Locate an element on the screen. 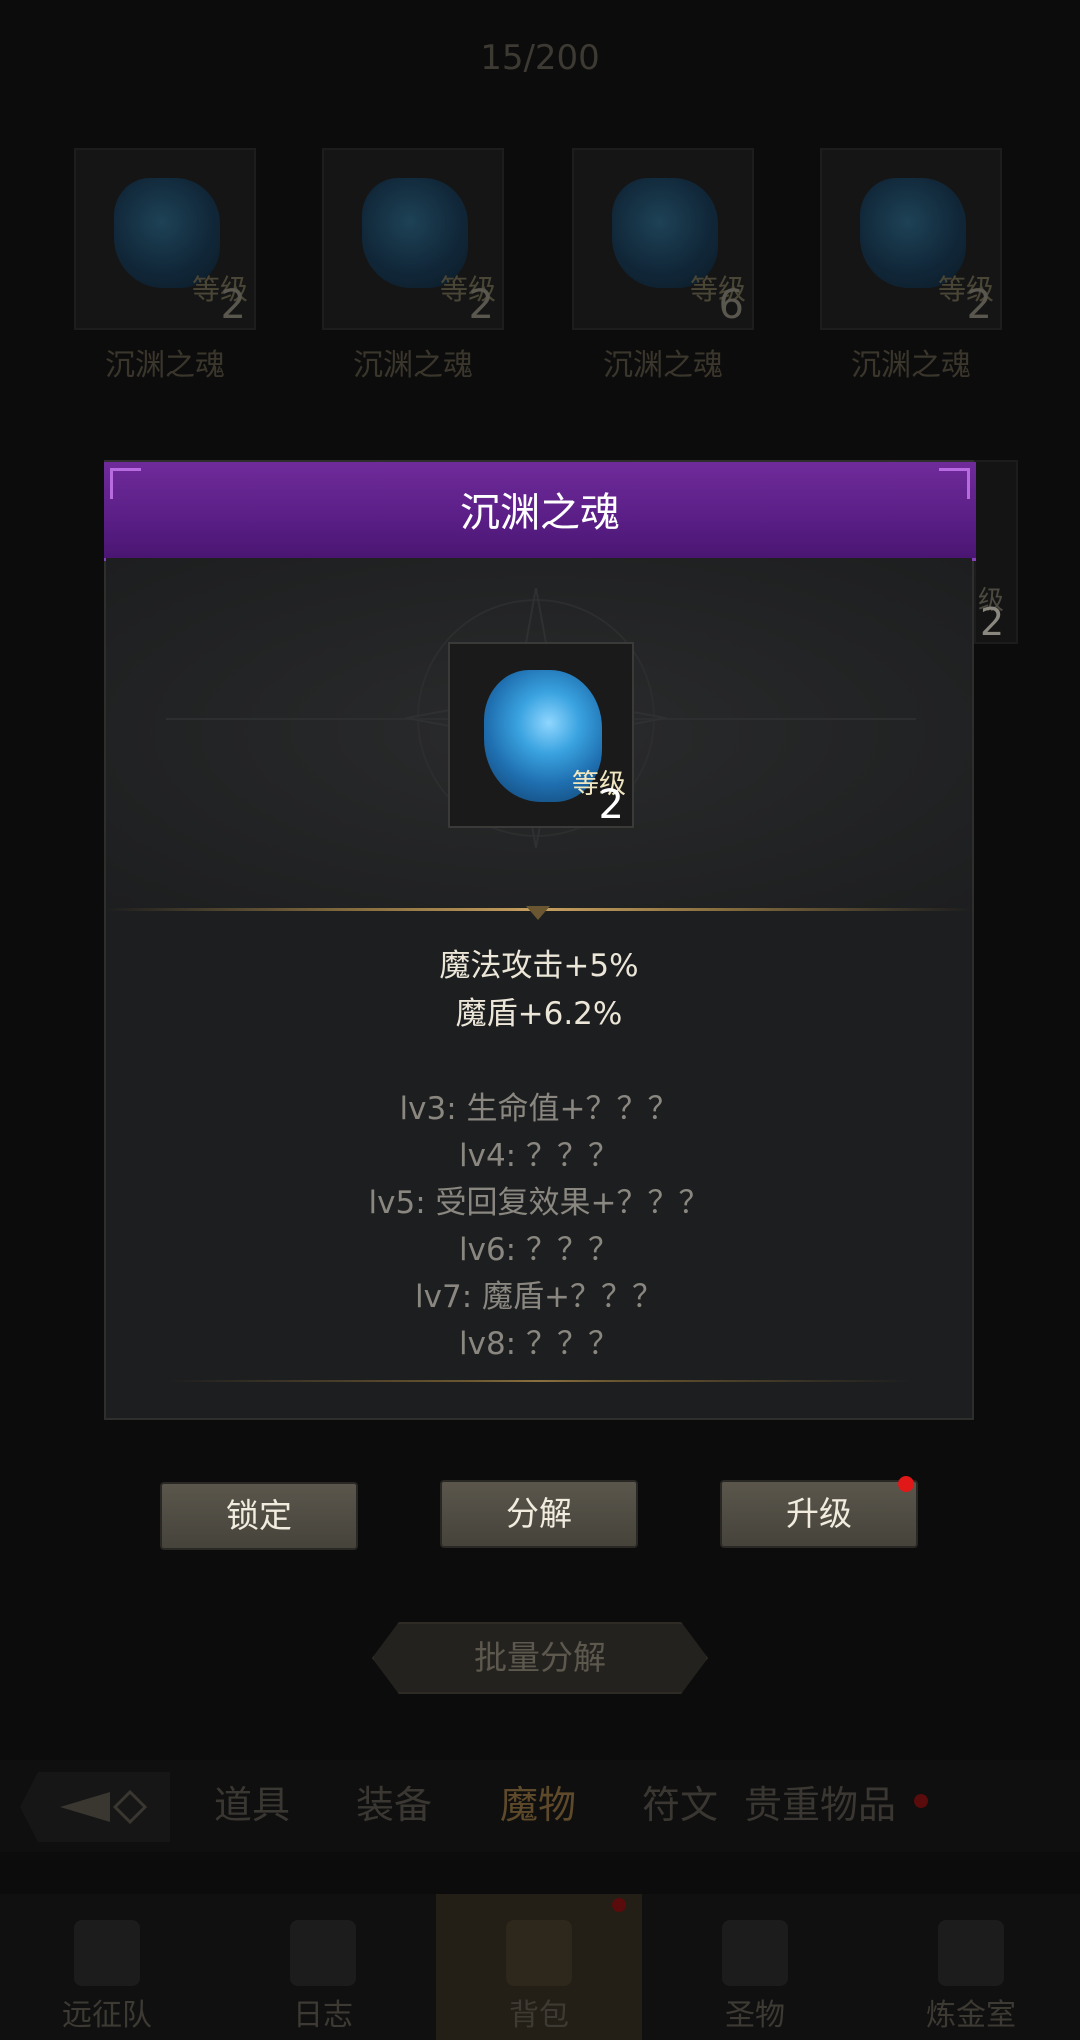 This screenshot has width=1080, height=2040. chest-icon is located at coordinates (539, 1953).